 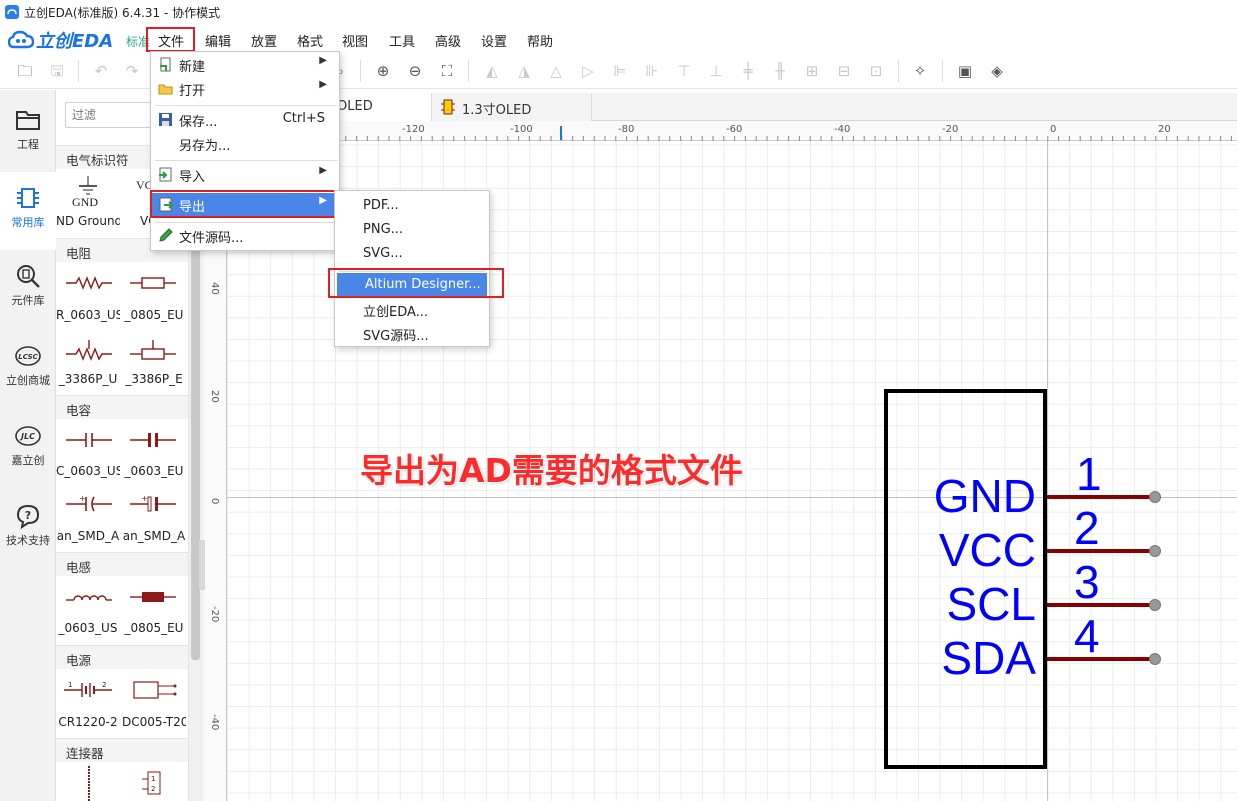 What do you see at coordinates (154, 628) in the screenshot?
I see `lib-item-l0805: _0805_EU` at bounding box center [154, 628].